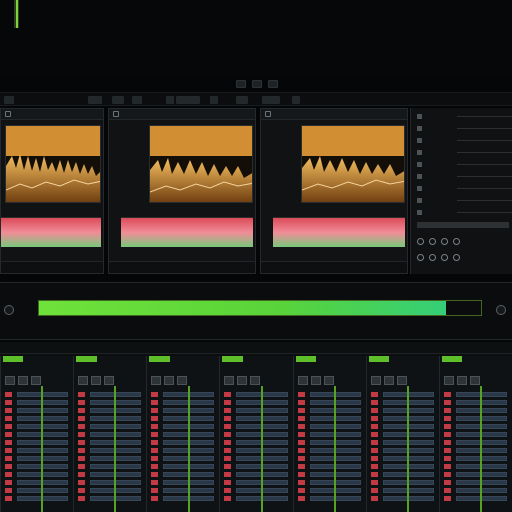  I want to click on settings-icon, so click(419, 116).